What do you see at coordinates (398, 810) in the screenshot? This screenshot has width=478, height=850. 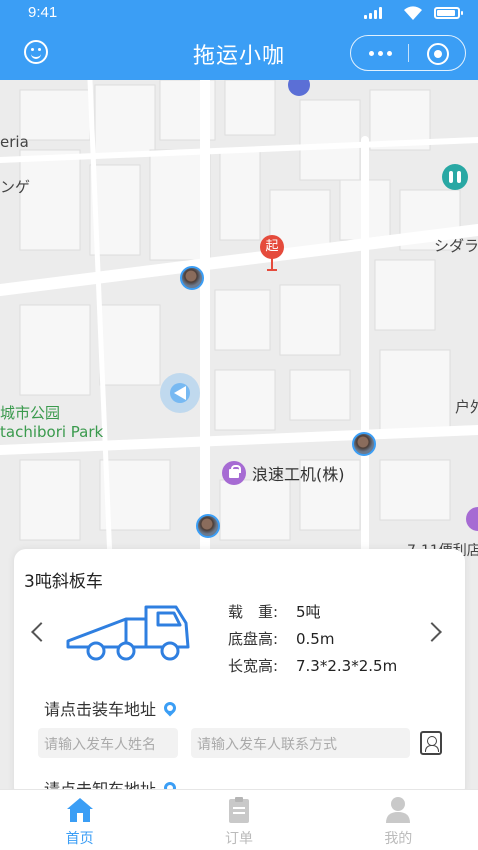 I see `user-icon` at bounding box center [398, 810].